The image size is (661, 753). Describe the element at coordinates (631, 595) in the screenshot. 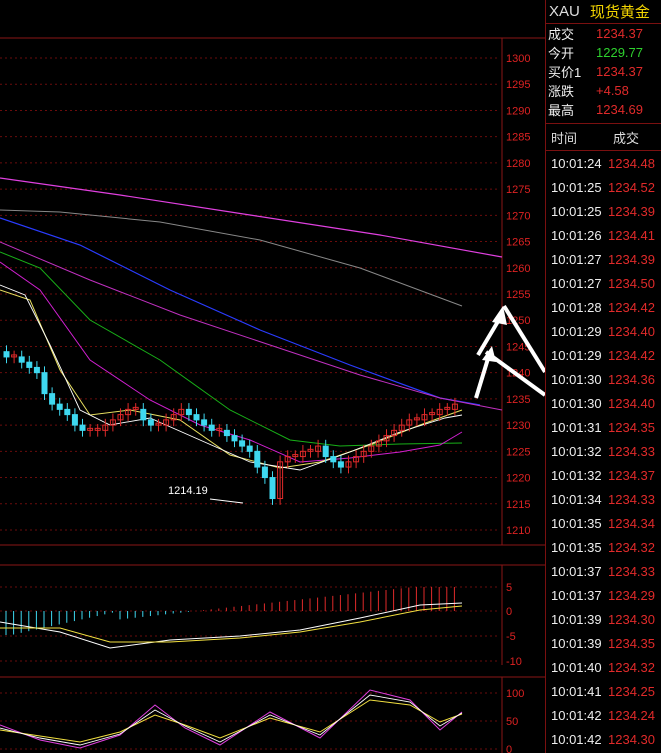

I see `tick-price: 1234.29` at that location.